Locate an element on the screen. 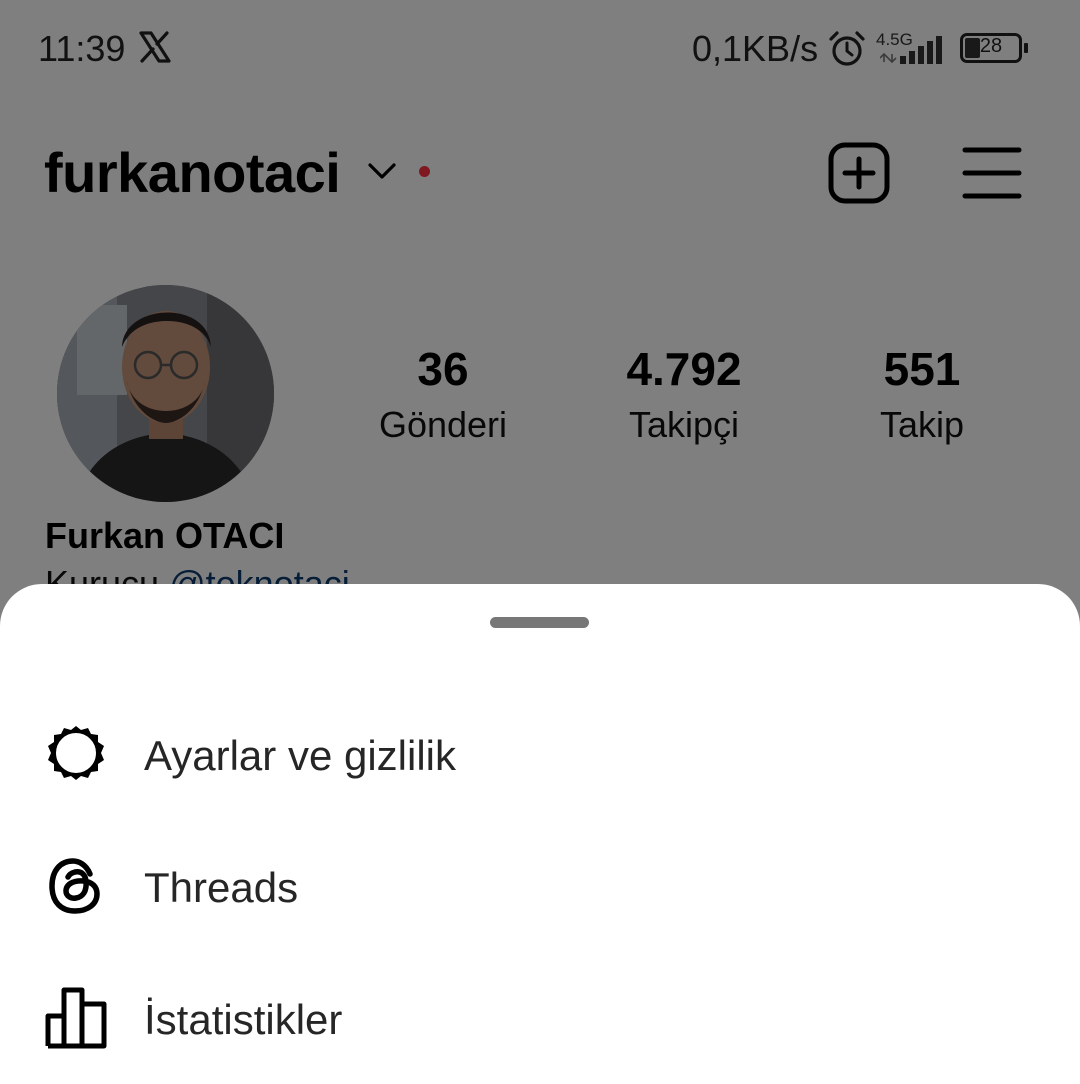 This screenshot has width=1080, height=1084. menu-item-insights-label: İstatistikler is located at coordinates (243, 1019).